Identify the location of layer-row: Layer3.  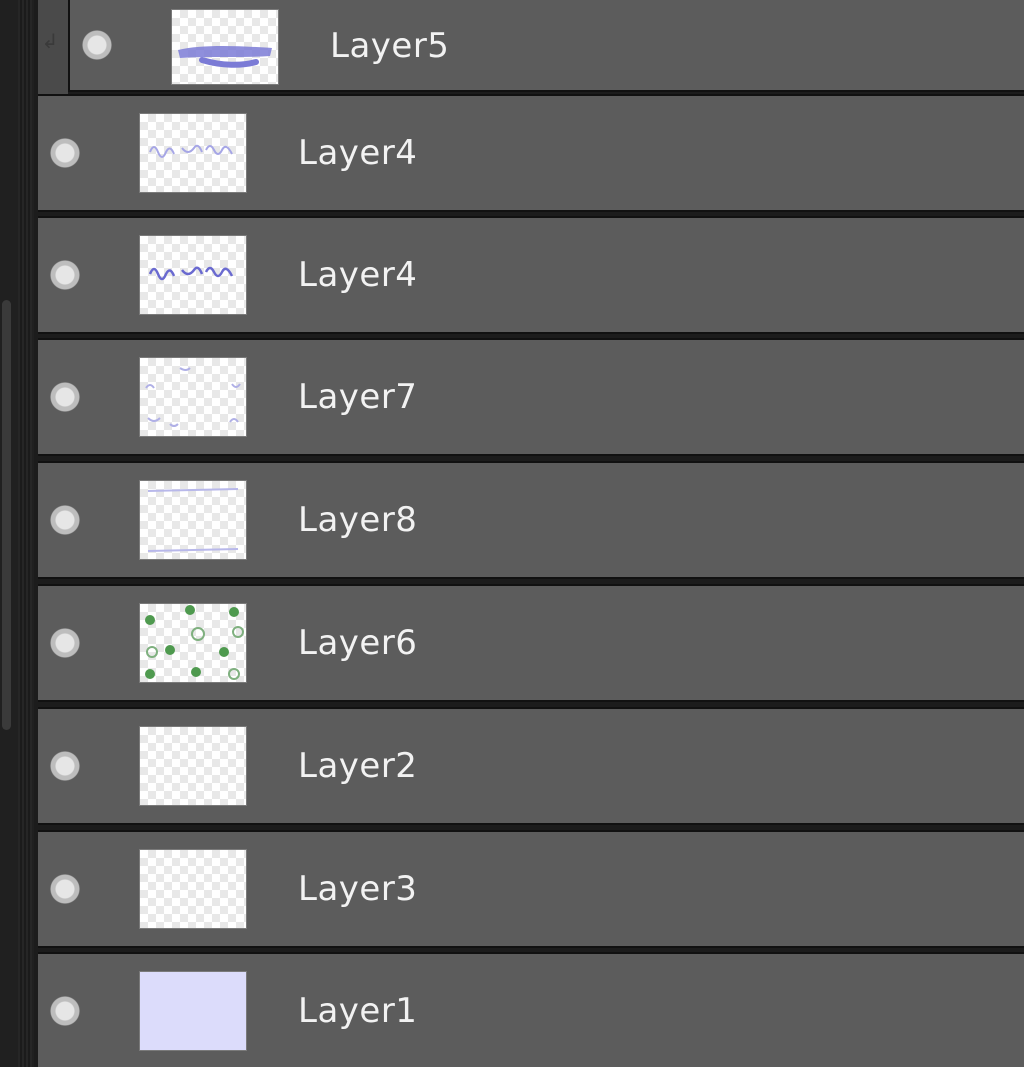
(531, 889).